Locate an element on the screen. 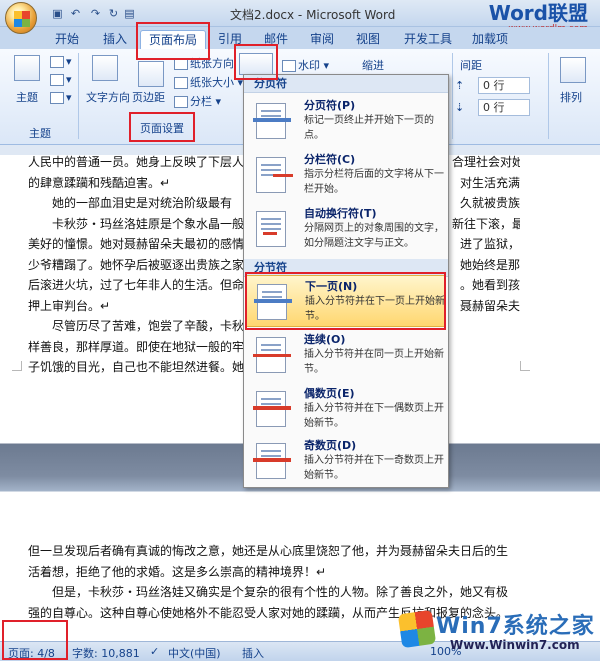 The width and height of the screenshot is (600, 661). tab-developer: 开发工具 is located at coordinates (428, 39).